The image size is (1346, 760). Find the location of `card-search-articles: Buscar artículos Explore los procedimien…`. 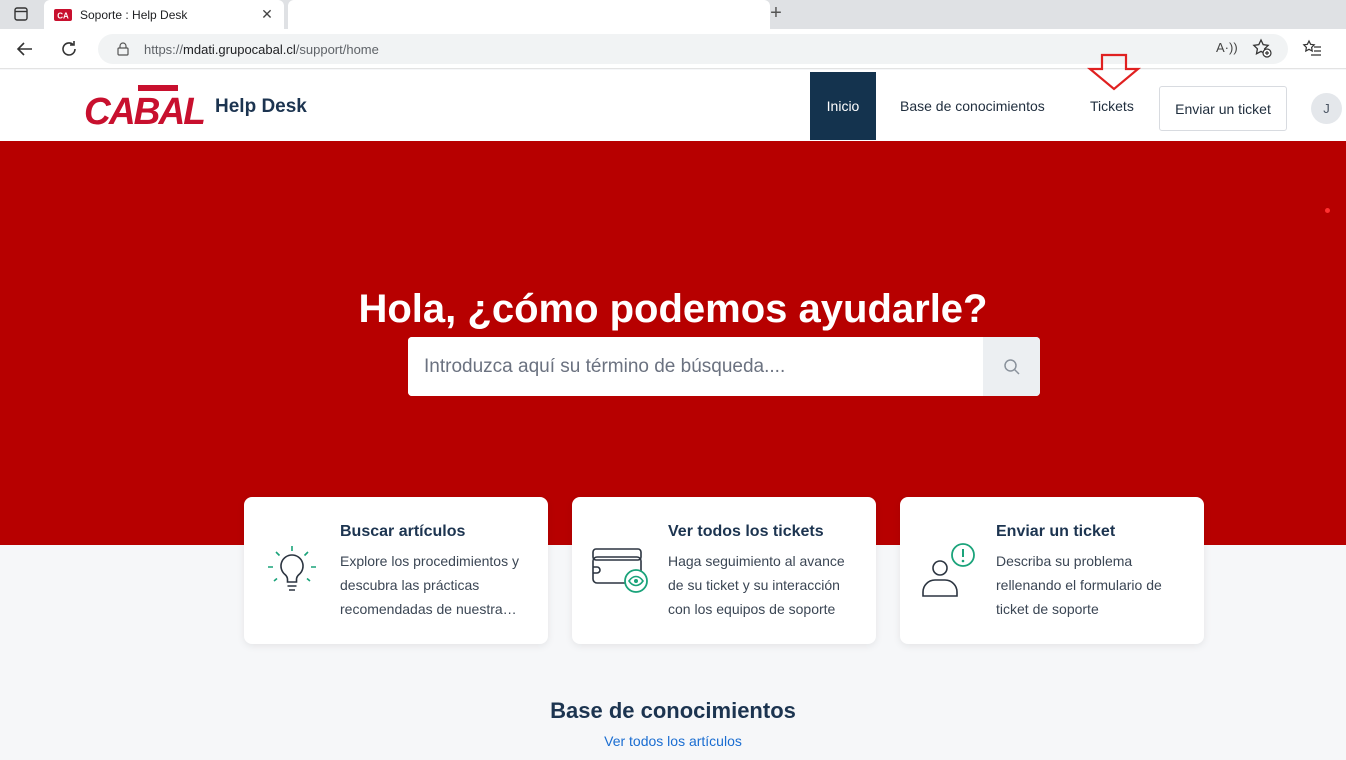

card-search-articles: Buscar artículos Explore los procedimien… is located at coordinates (396, 570).